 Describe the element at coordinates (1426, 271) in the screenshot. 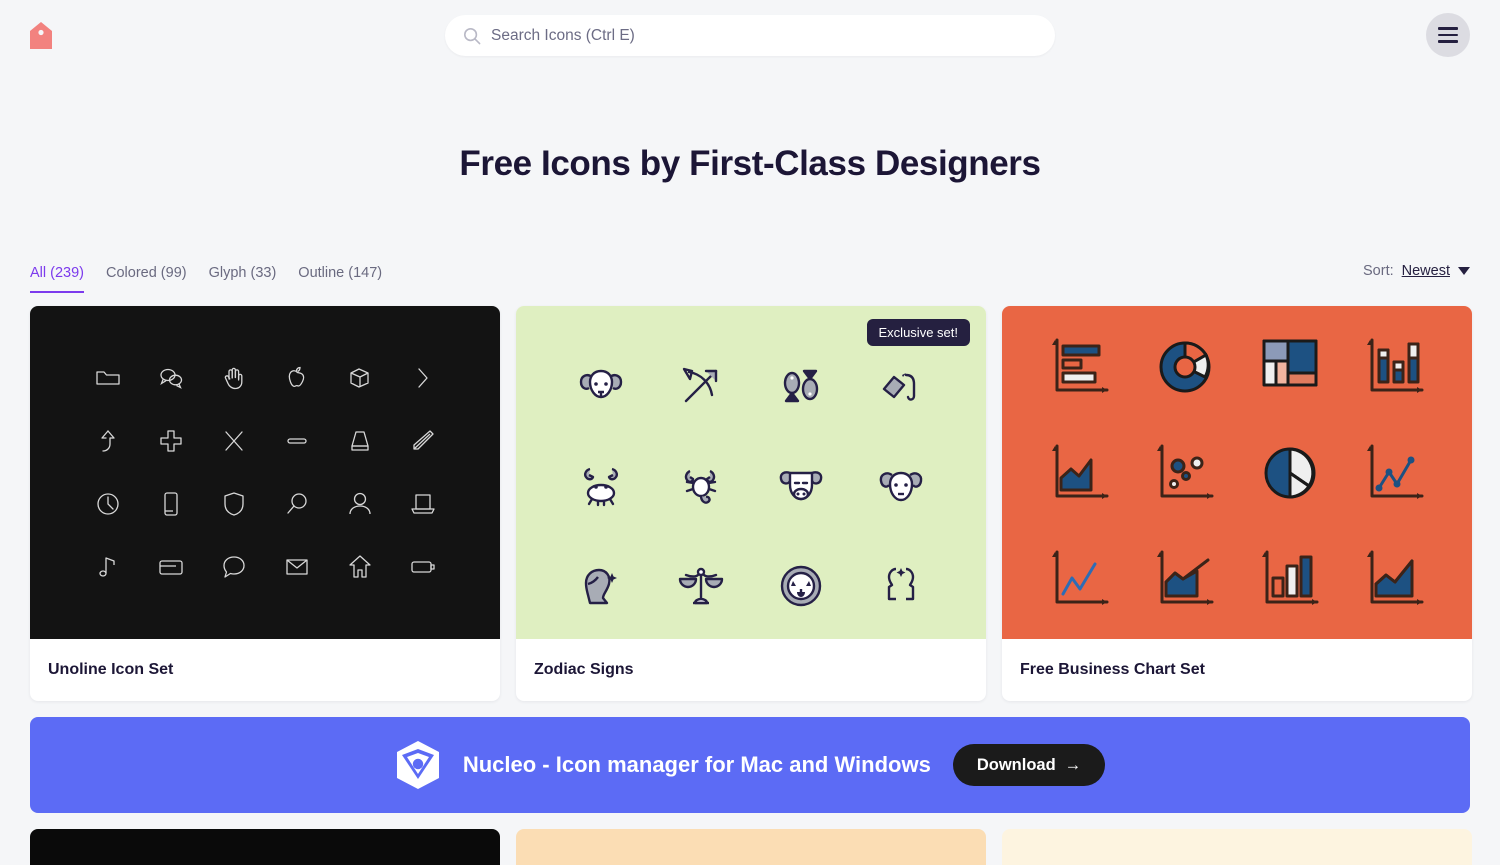

I see `sort-value: Newest` at that location.